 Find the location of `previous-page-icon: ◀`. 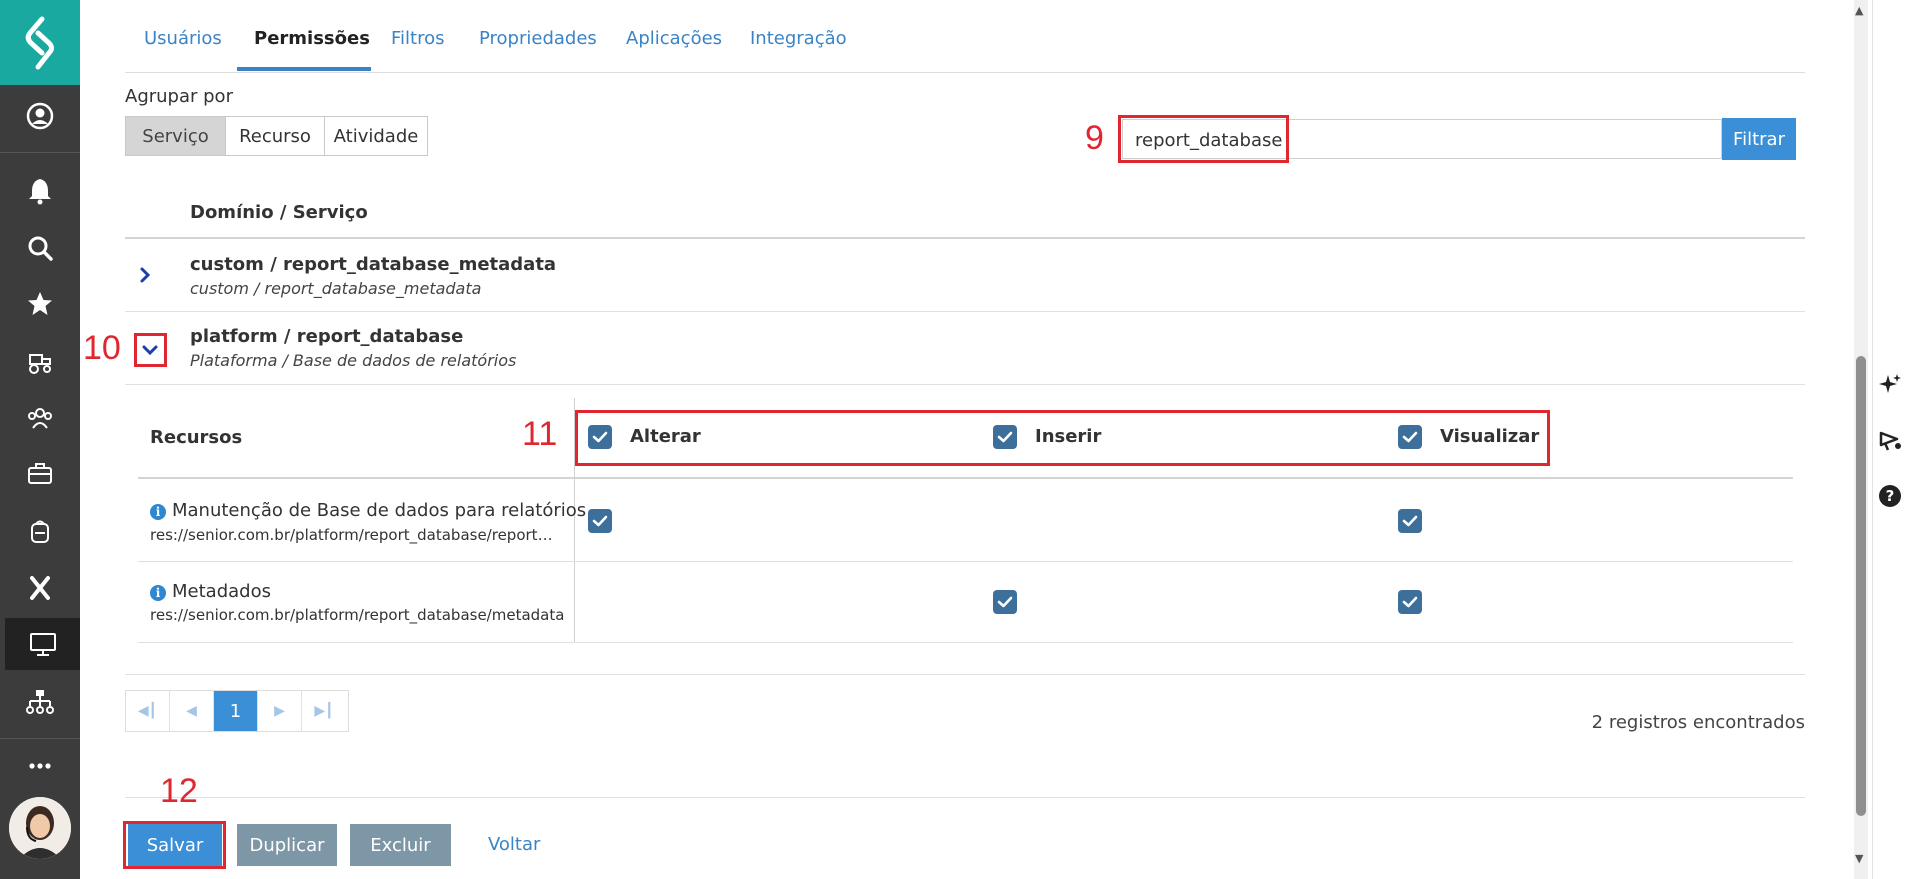

previous-page-icon: ◀ is located at coordinates (192, 711).